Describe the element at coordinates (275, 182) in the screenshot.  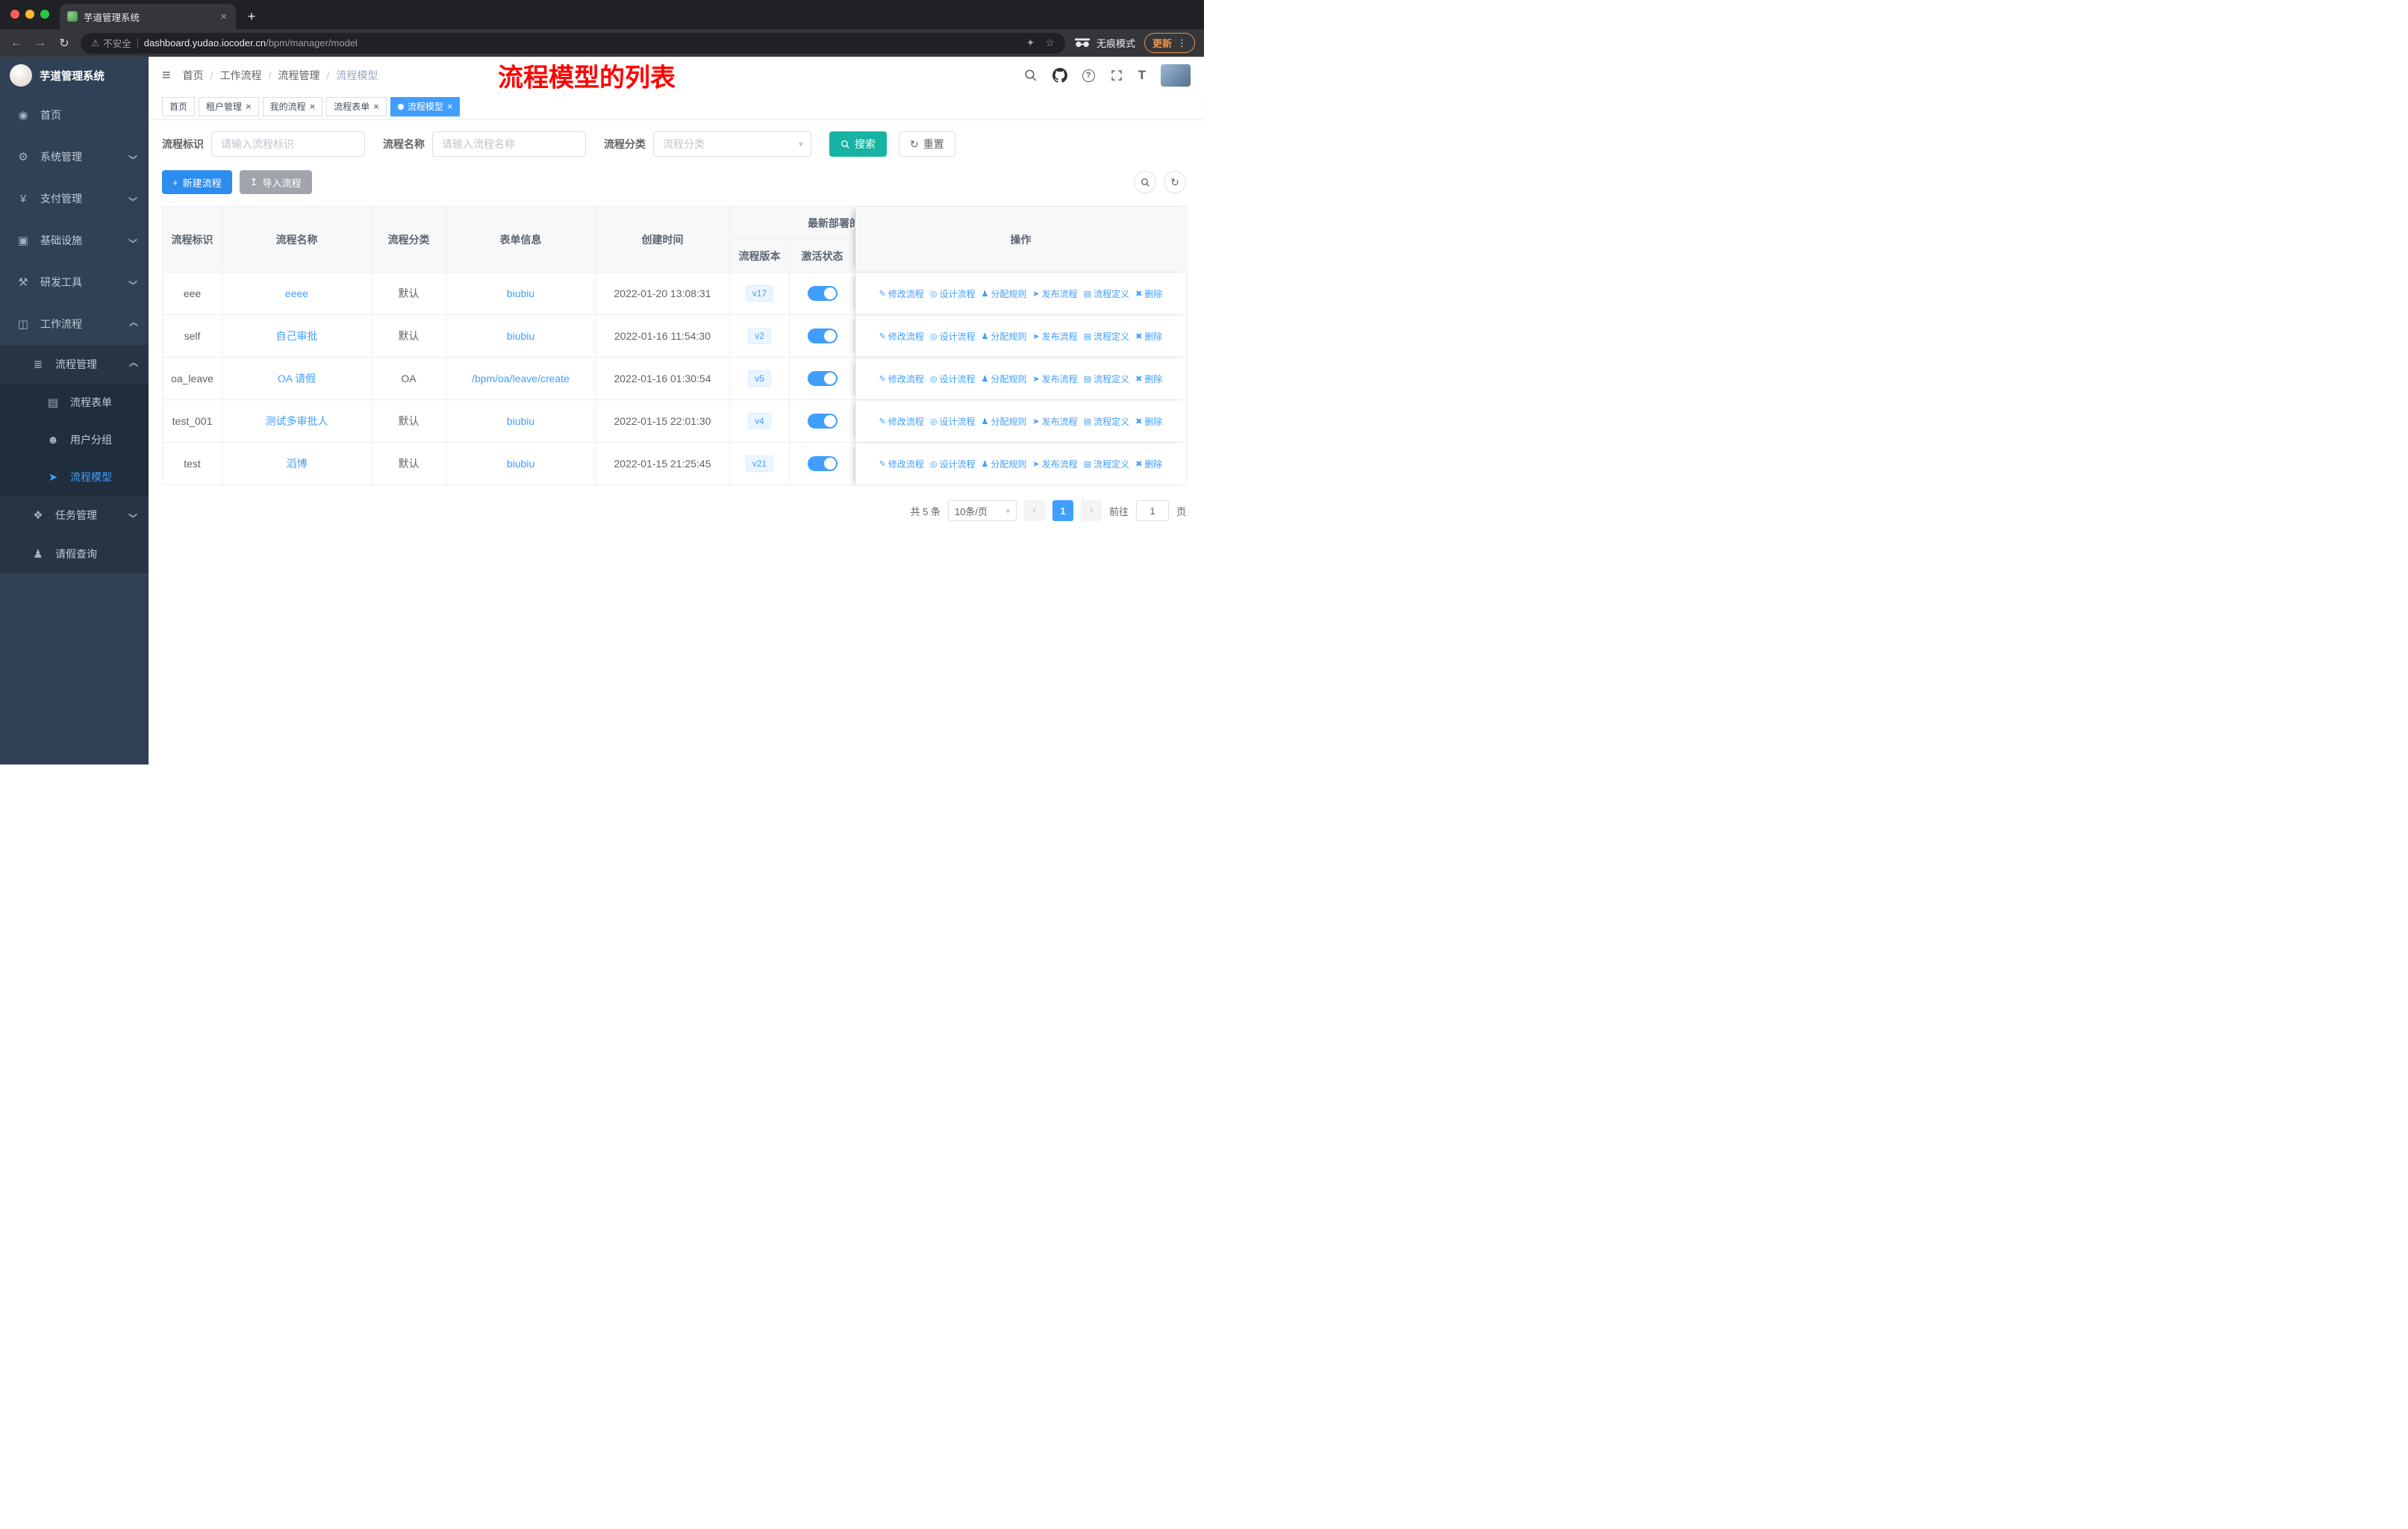
I see `import-process-button: ↥ 导入流程` at that location.